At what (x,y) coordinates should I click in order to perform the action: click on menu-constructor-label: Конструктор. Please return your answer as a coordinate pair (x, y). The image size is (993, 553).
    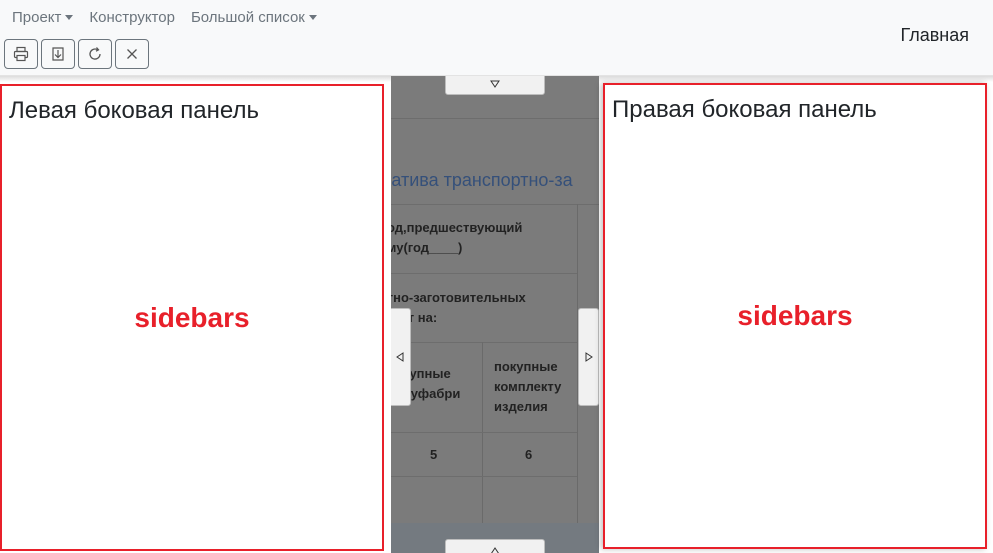
    Looking at the image, I should click on (132, 17).